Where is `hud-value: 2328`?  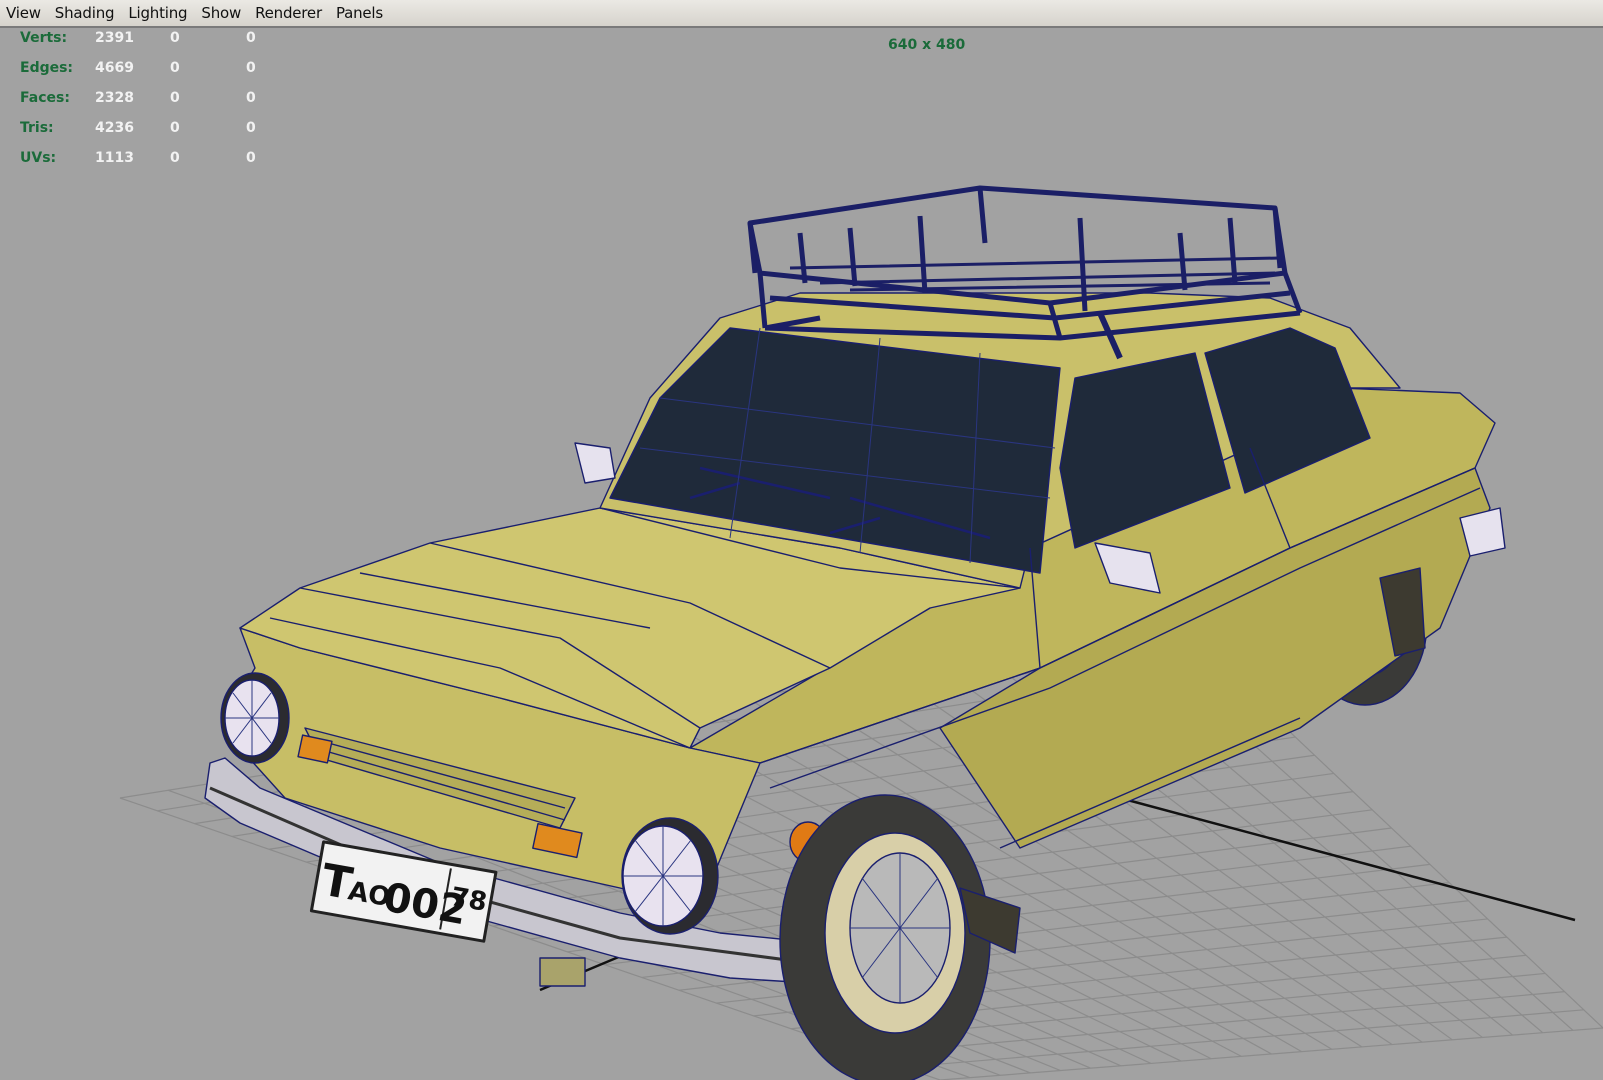
hud-value: 2328 is located at coordinates (114, 98).